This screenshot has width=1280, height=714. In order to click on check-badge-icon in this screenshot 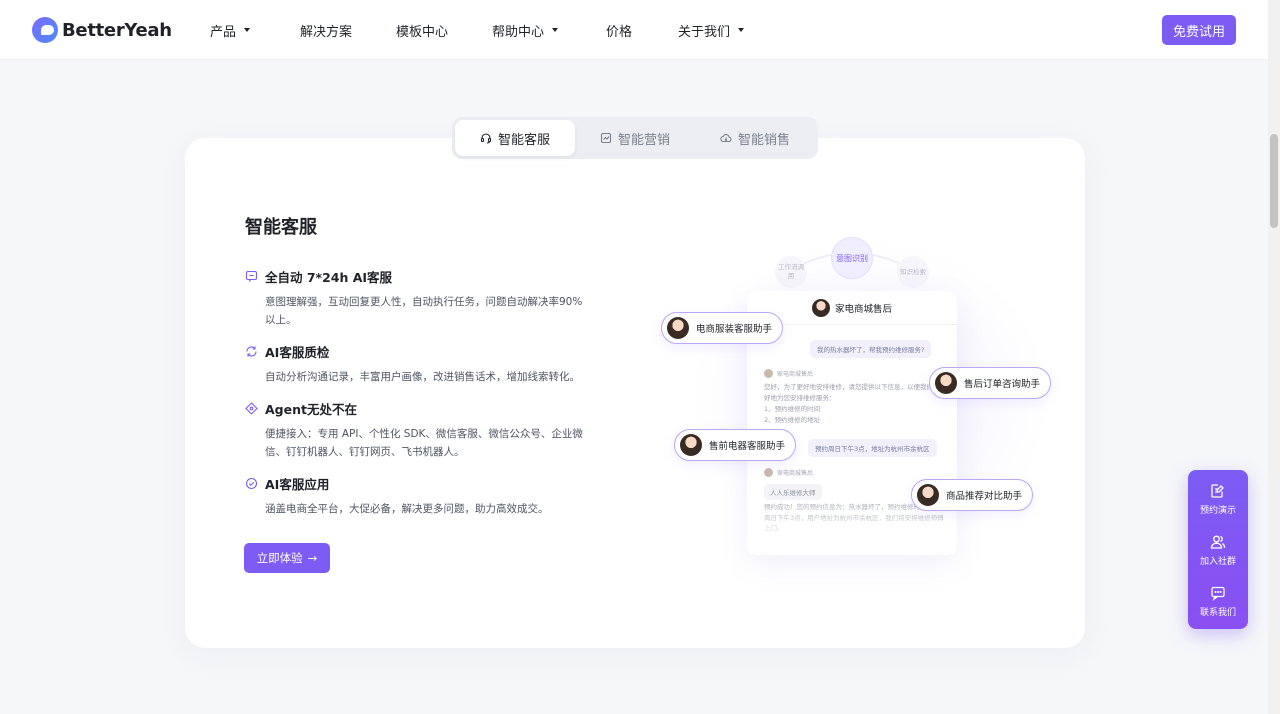, I will do `click(251, 483)`.